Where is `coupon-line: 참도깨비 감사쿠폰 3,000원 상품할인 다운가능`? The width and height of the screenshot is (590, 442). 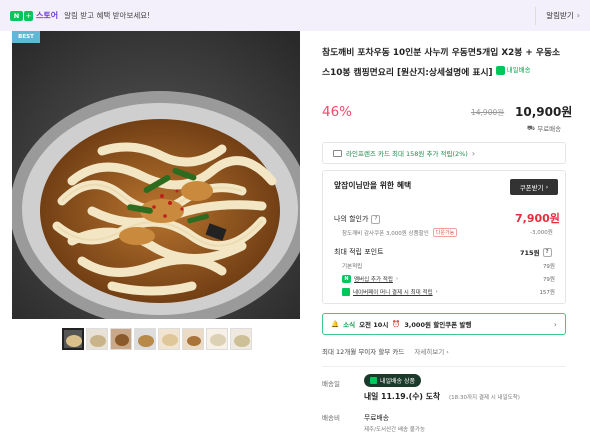 coupon-line: 참도깨비 감사쿠폰 3,000원 상품할인 다운가능 is located at coordinates (400, 232).